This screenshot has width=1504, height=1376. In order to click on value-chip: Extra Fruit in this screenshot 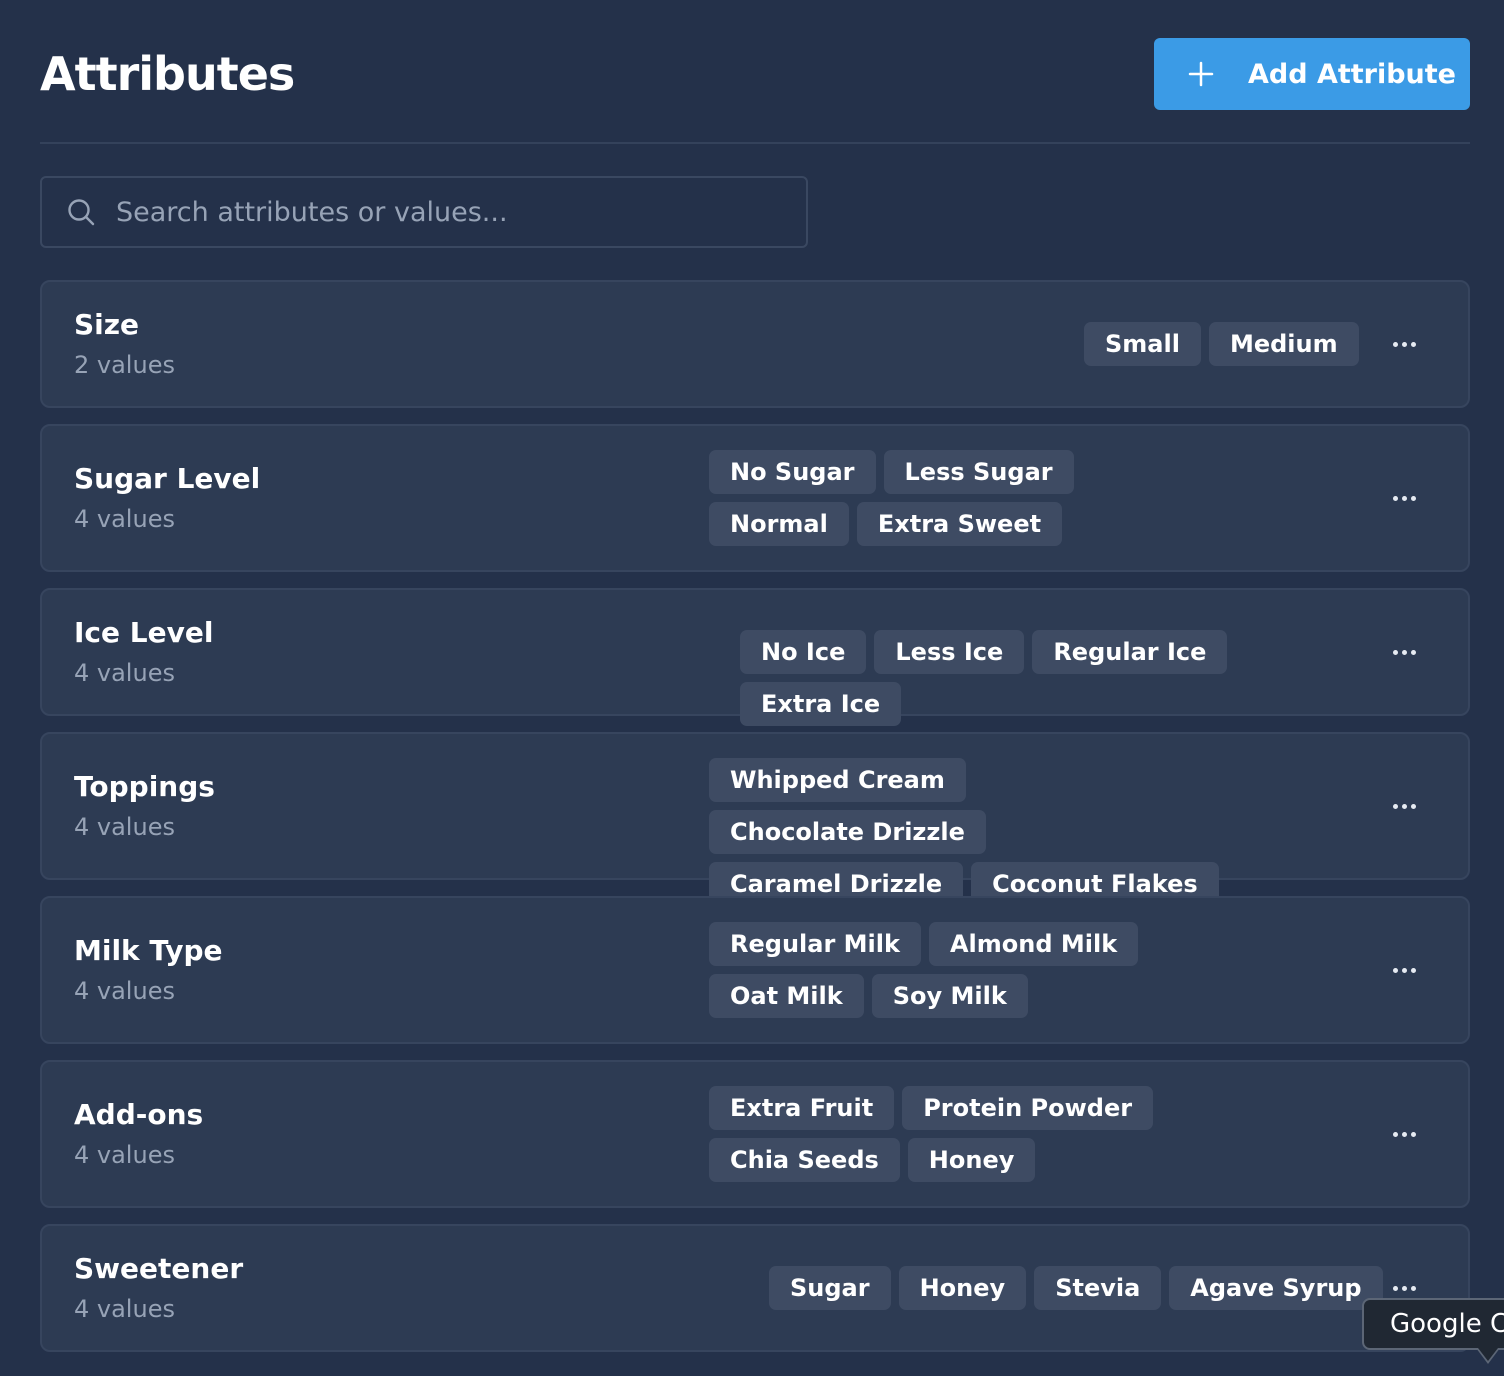, I will do `click(802, 1108)`.